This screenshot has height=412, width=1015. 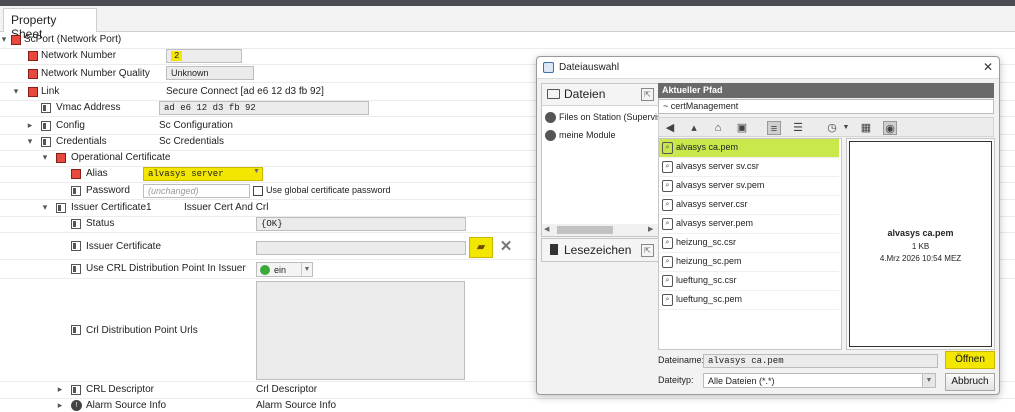 What do you see at coordinates (819, 380) in the screenshot?
I see `filetype-select: Alle Dateien (*.*) ▼` at bounding box center [819, 380].